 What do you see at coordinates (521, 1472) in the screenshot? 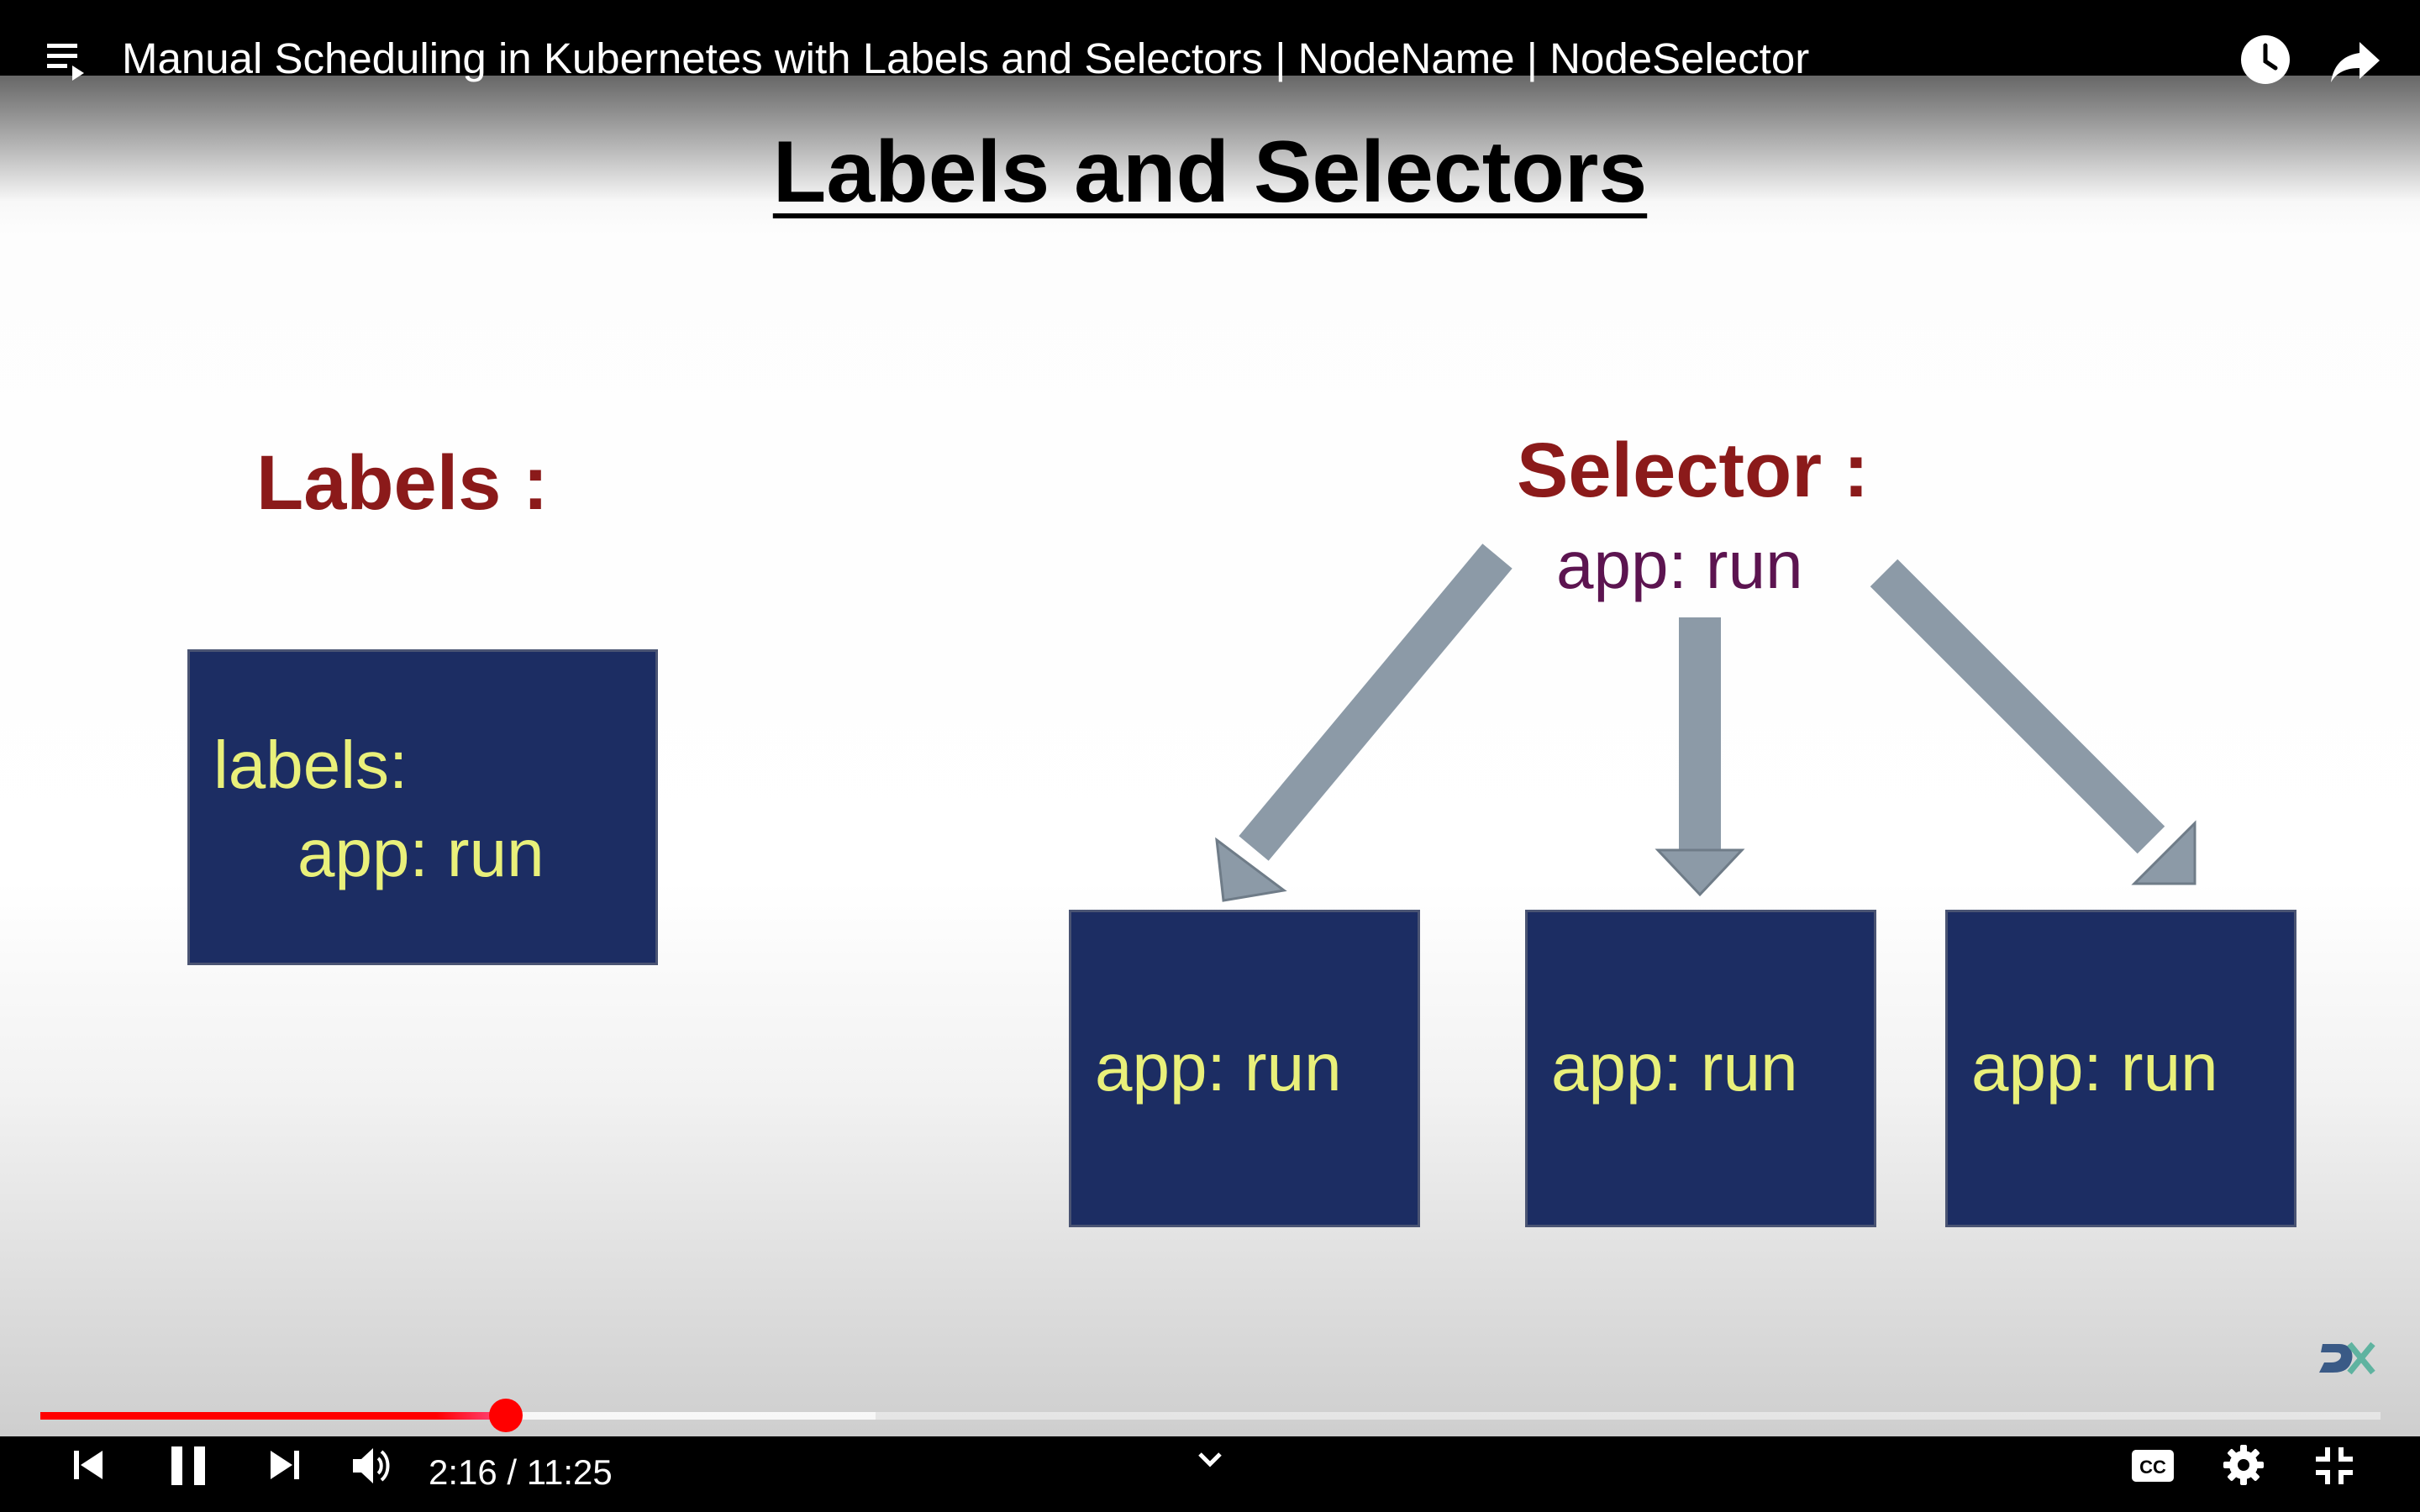
I see `time-display: 2:16 / 11:25` at bounding box center [521, 1472].